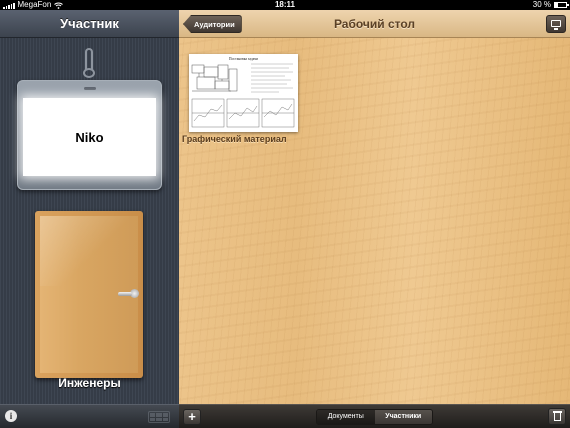 This screenshot has height=428, width=570. What do you see at coordinates (89, 383) in the screenshot?
I see `room-name: Инженеры` at bounding box center [89, 383].